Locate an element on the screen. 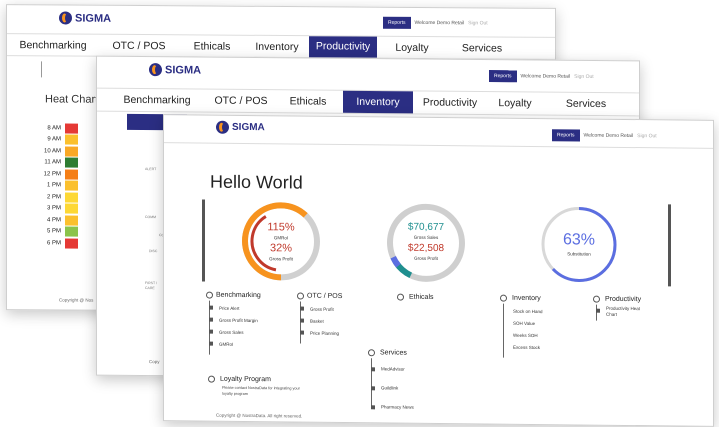  heat-row: 5 PM is located at coordinates (55, 232).